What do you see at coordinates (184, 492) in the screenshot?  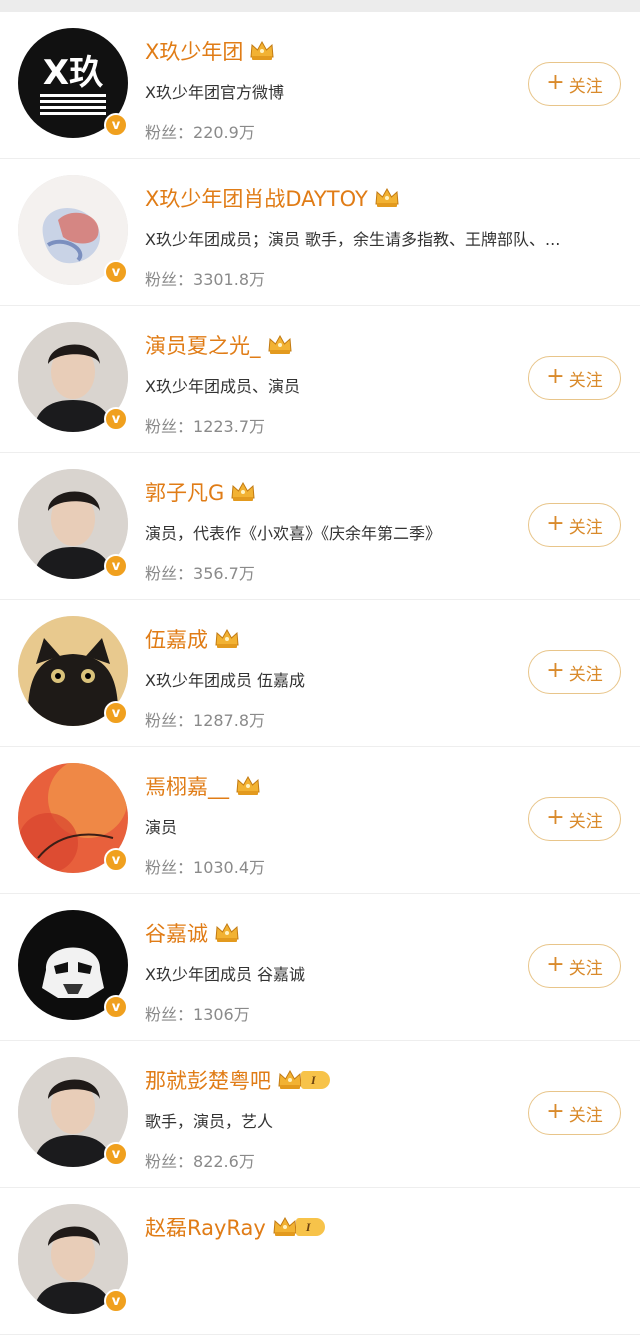 I see `user-name: 郭子凡G` at bounding box center [184, 492].